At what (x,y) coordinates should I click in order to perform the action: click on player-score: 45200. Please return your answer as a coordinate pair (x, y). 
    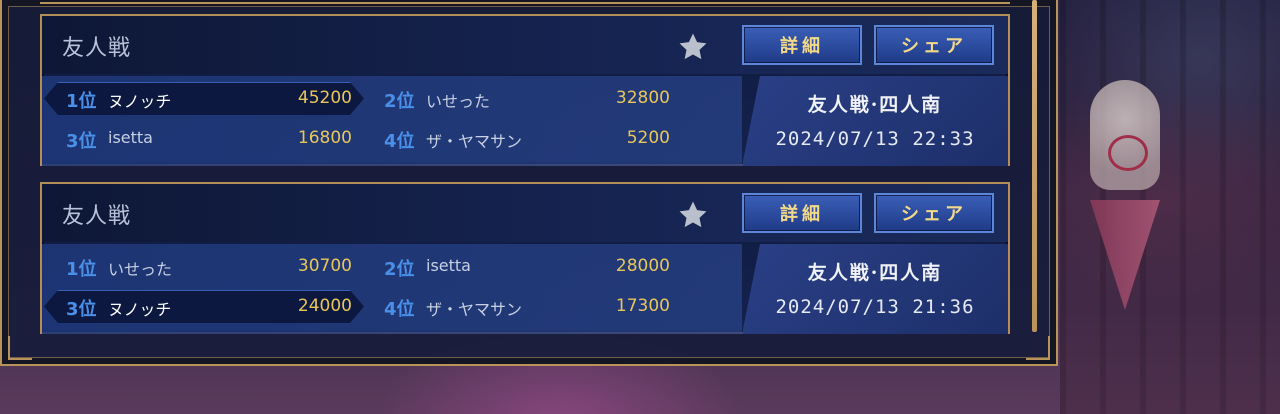
    Looking at the image, I should click on (324, 98).